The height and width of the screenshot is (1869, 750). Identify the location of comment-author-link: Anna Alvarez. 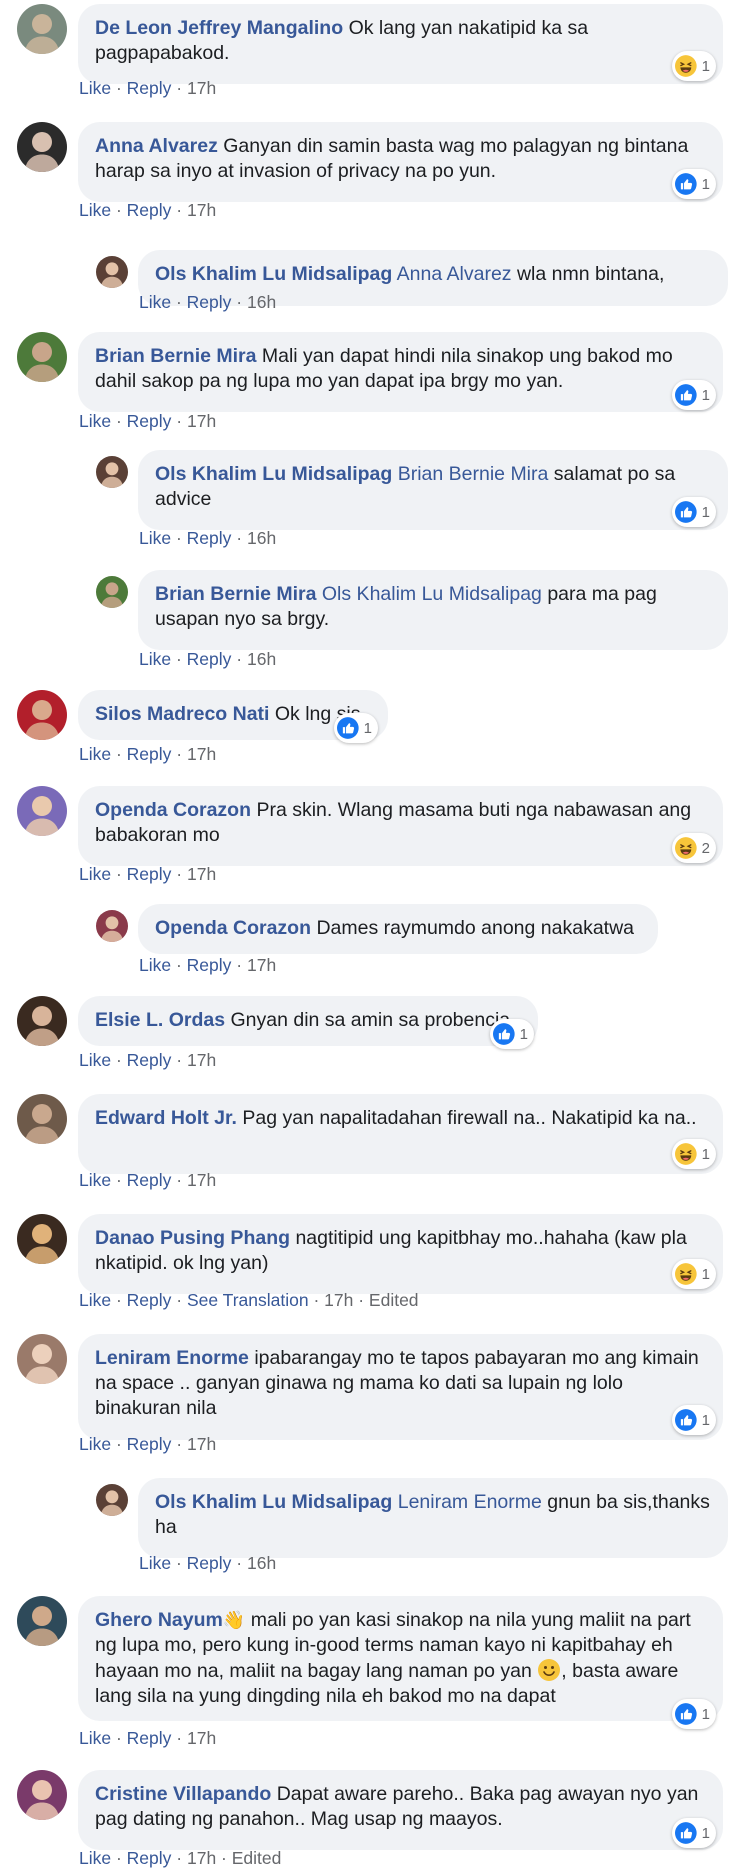
(156, 146).